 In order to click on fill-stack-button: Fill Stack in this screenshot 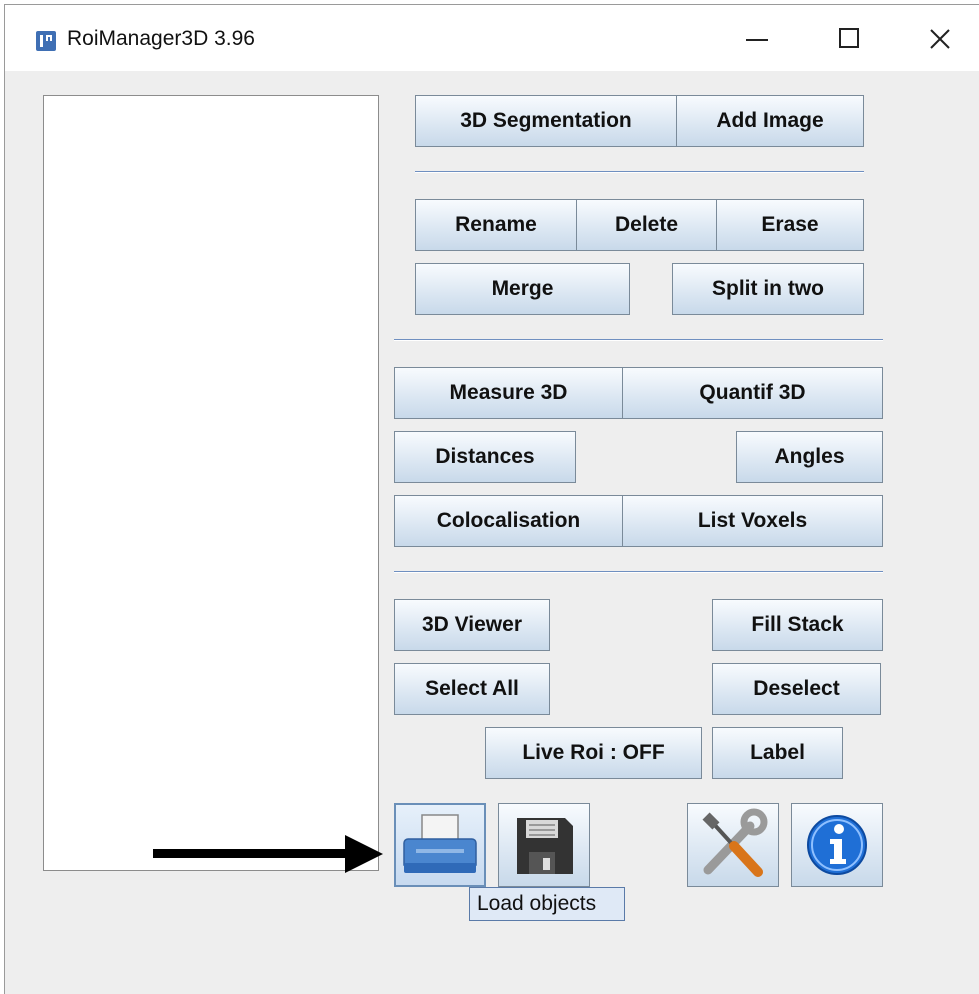, I will do `click(797, 625)`.